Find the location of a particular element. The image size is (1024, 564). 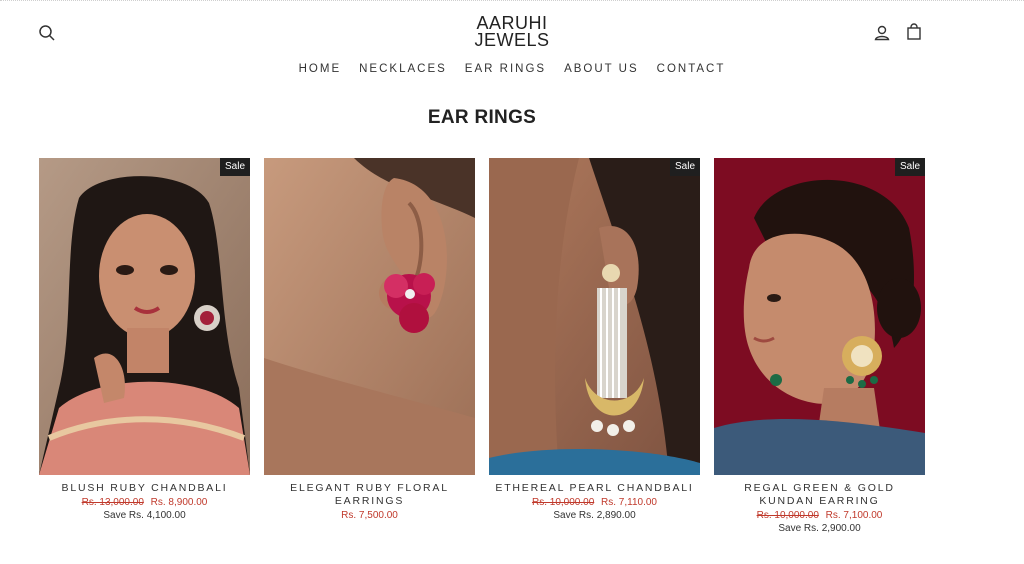

savings-text: Save Rs. 2,890.00 is located at coordinates (594, 515).